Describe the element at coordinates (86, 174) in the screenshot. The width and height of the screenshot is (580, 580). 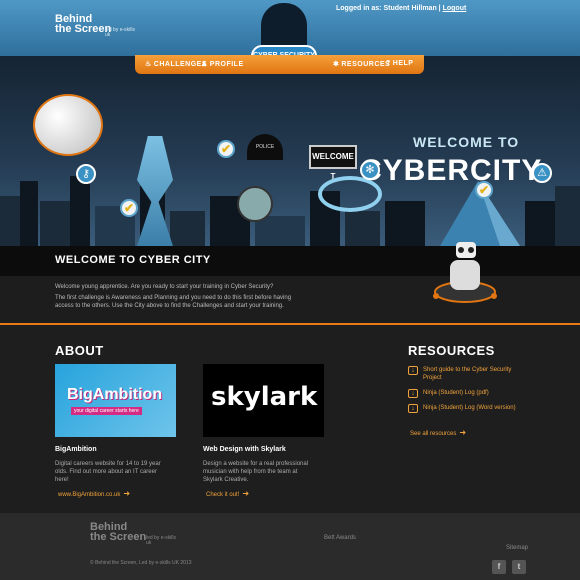
I see `key-icon: ⚷` at that location.